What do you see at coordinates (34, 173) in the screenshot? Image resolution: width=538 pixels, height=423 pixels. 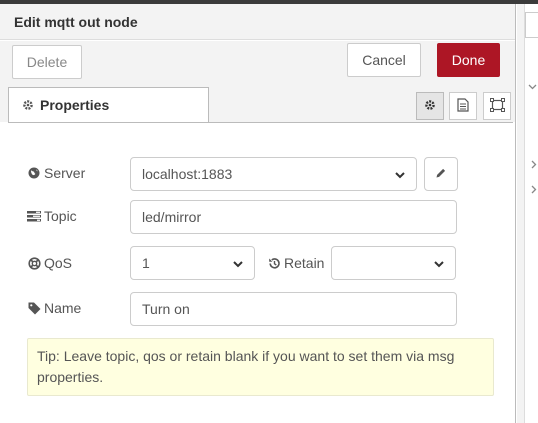 I see `globe-icon` at bounding box center [34, 173].